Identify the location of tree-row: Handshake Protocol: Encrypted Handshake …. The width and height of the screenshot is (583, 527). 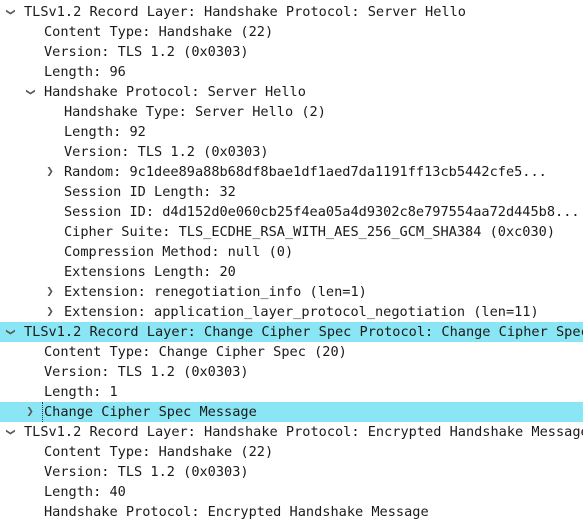
(291, 512).